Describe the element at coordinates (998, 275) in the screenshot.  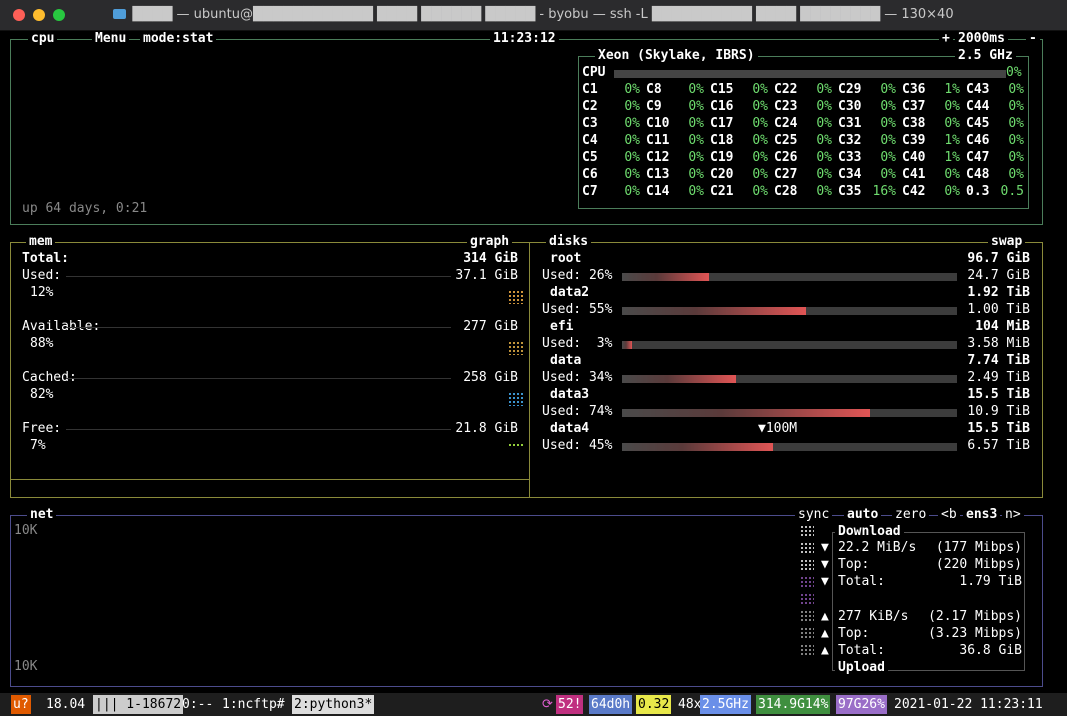
I see `disk-free: 24.7 GiB` at that location.